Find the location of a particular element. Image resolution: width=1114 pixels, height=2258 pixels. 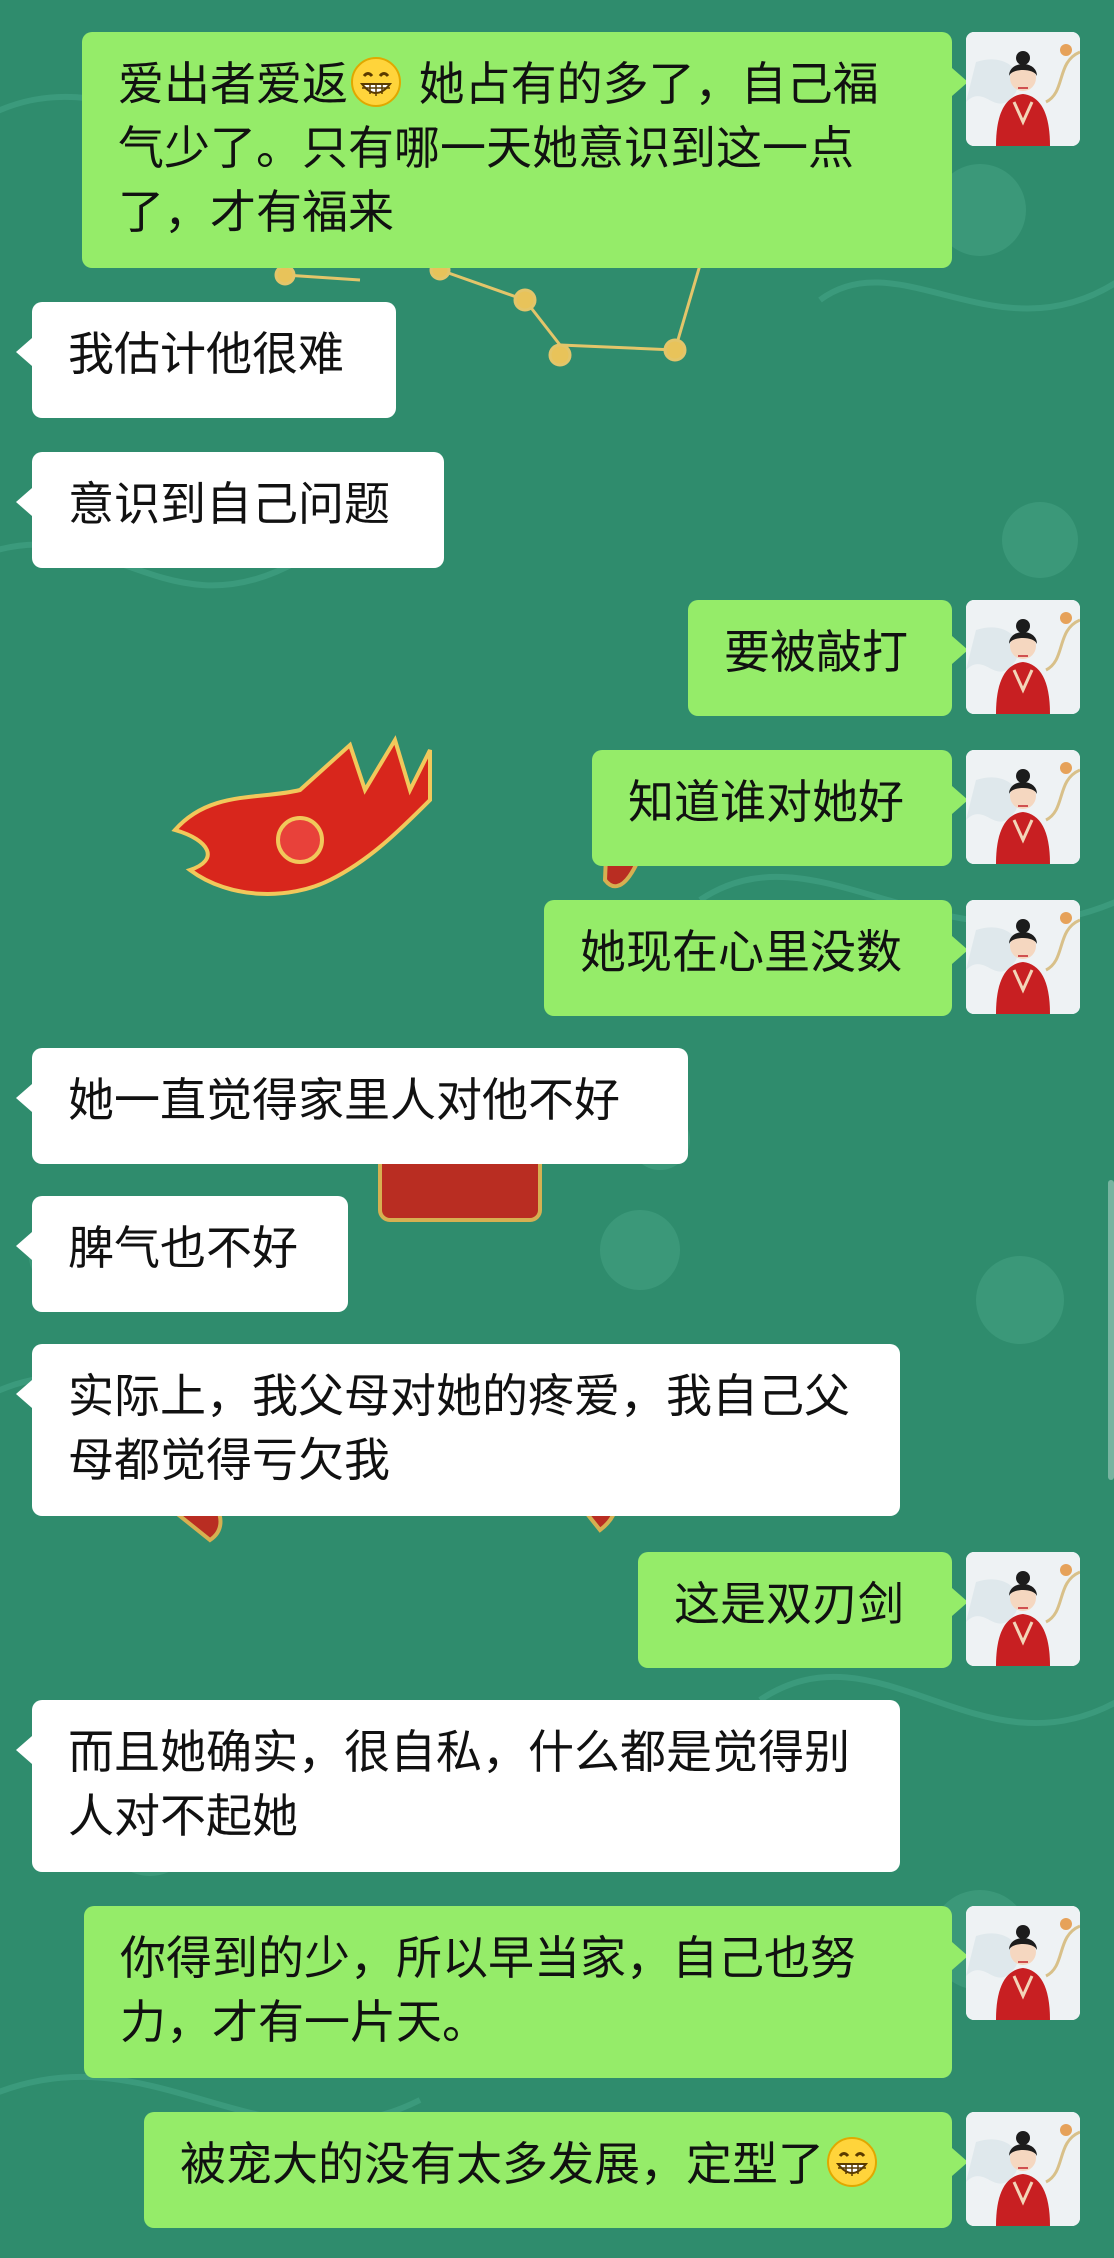

incoming-message-row: 意识到自己问题 is located at coordinates (557, 510).